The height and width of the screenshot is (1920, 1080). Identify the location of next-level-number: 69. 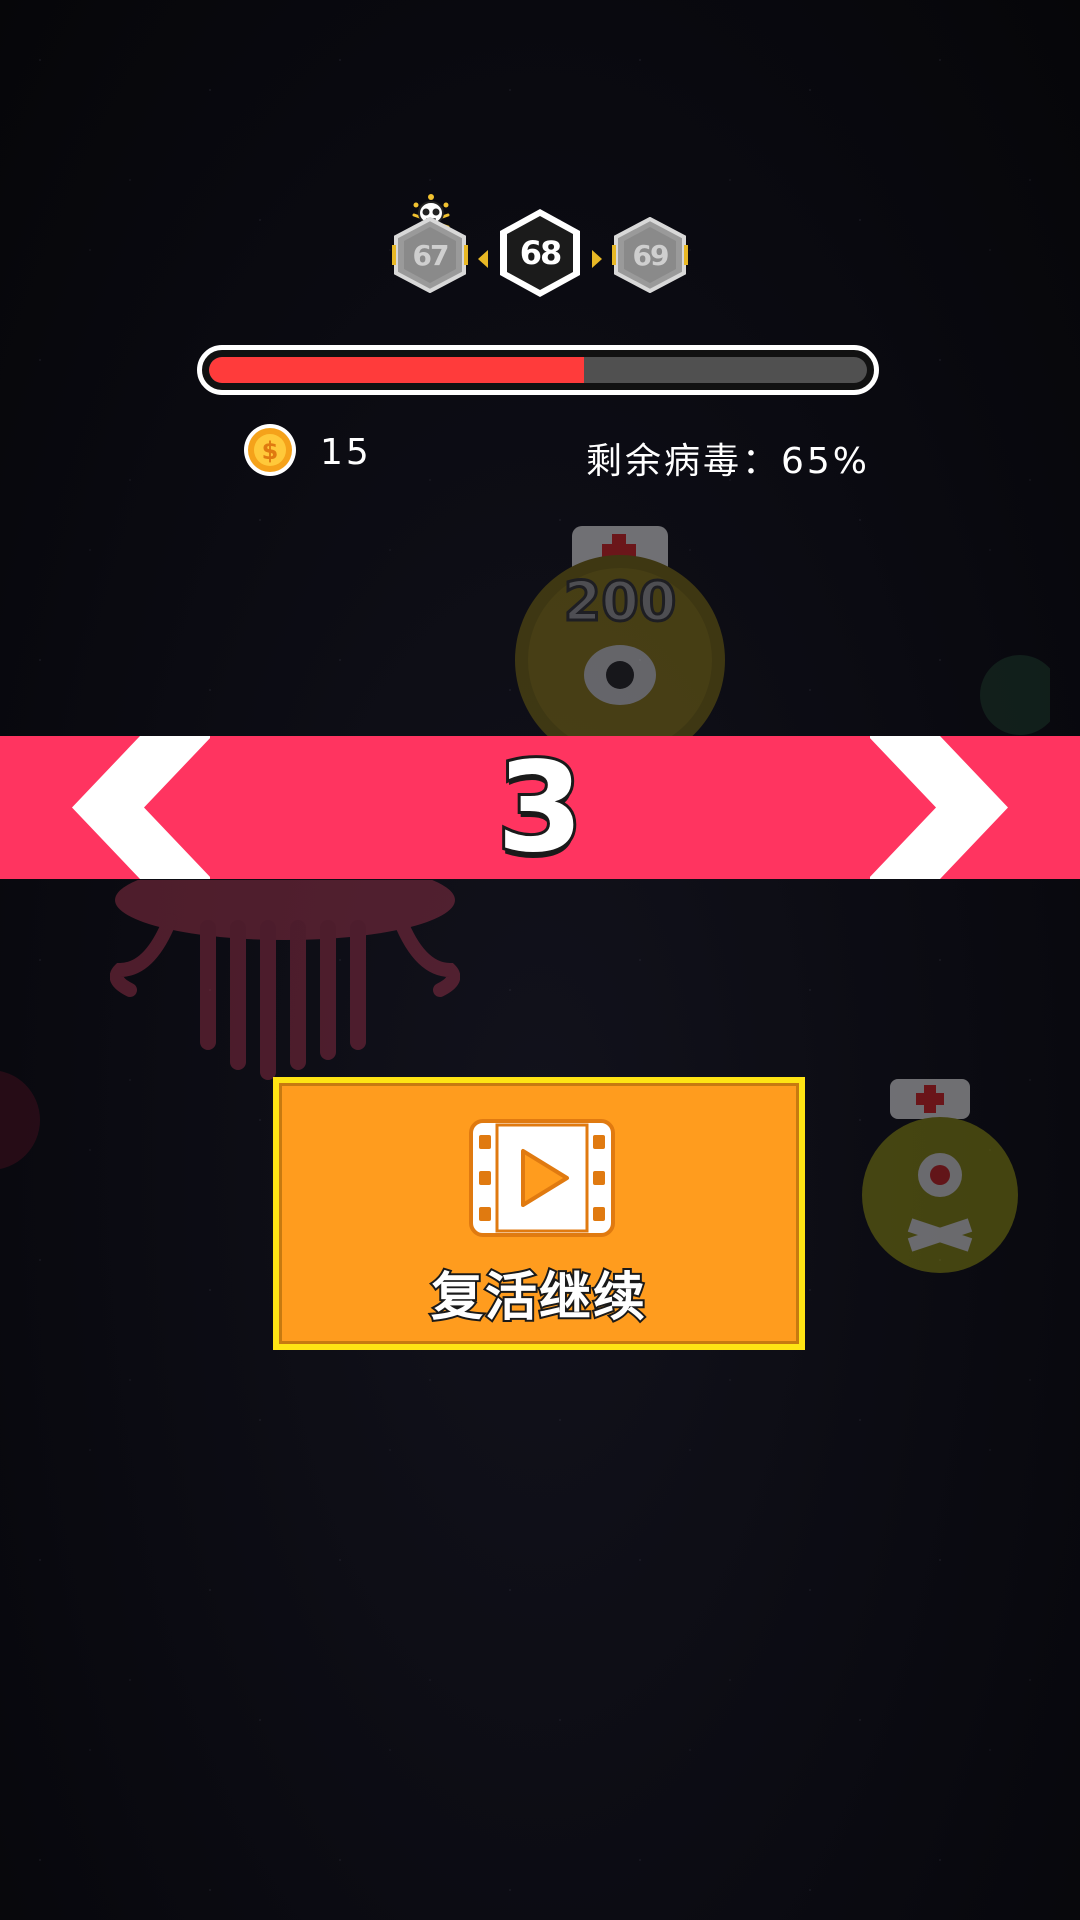
(651, 255).